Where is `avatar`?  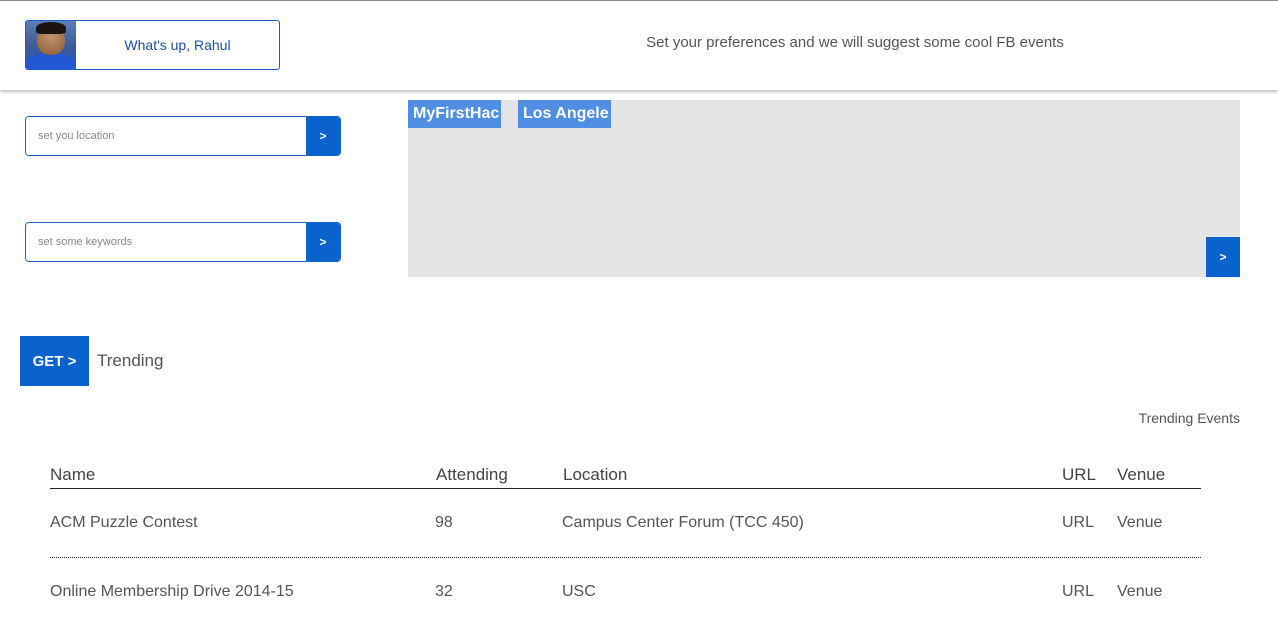 avatar is located at coordinates (51, 45).